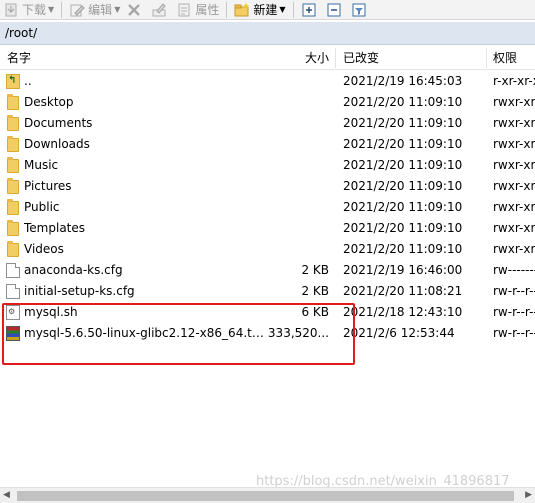 Image resolution: width=535 pixels, height=503 pixels. What do you see at coordinates (403, 81) in the screenshot?
I see `file-date: 2021/2/19 16:45:03` at bounding box center [403, 81].